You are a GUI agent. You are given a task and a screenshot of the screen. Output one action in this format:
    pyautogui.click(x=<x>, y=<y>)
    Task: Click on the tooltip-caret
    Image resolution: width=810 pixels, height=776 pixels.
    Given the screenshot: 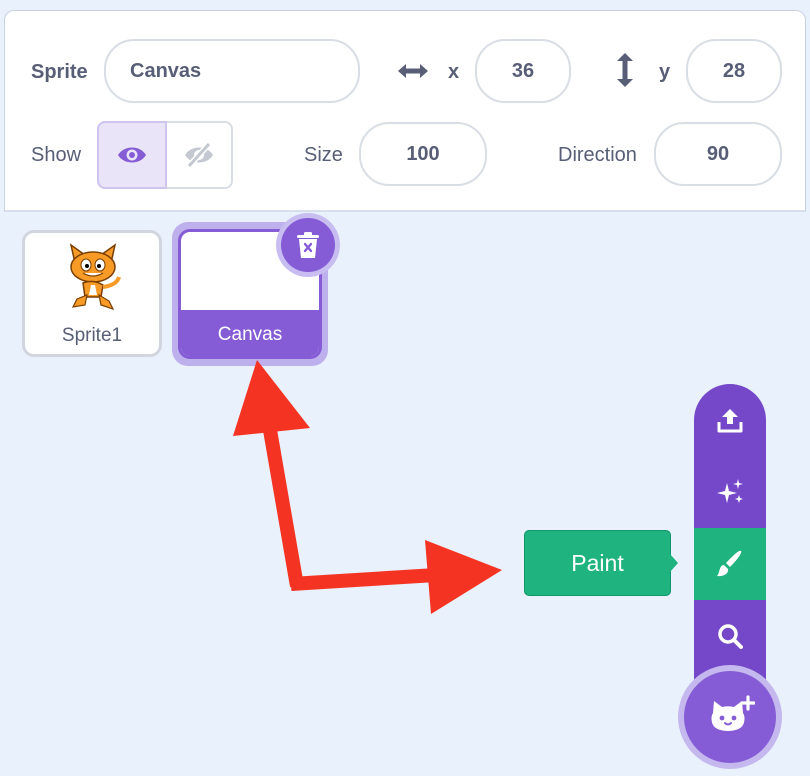 What is the action you would take?
    pyautogui.click(x=674, y=563)
    